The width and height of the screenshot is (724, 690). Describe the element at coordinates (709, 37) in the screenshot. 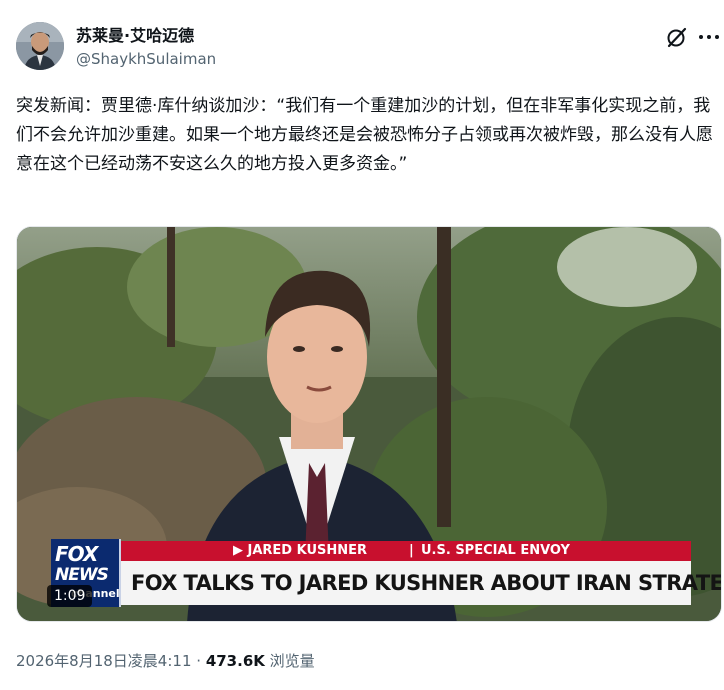

I see `more-dots-icon` at that location.